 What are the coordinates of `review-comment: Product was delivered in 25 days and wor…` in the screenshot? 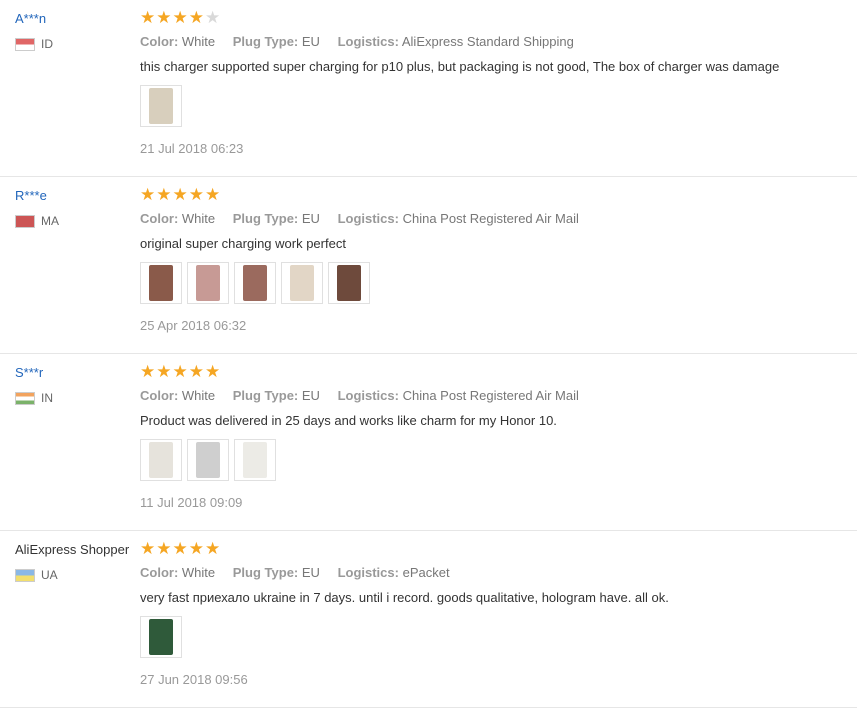 It's located at (348, 420).